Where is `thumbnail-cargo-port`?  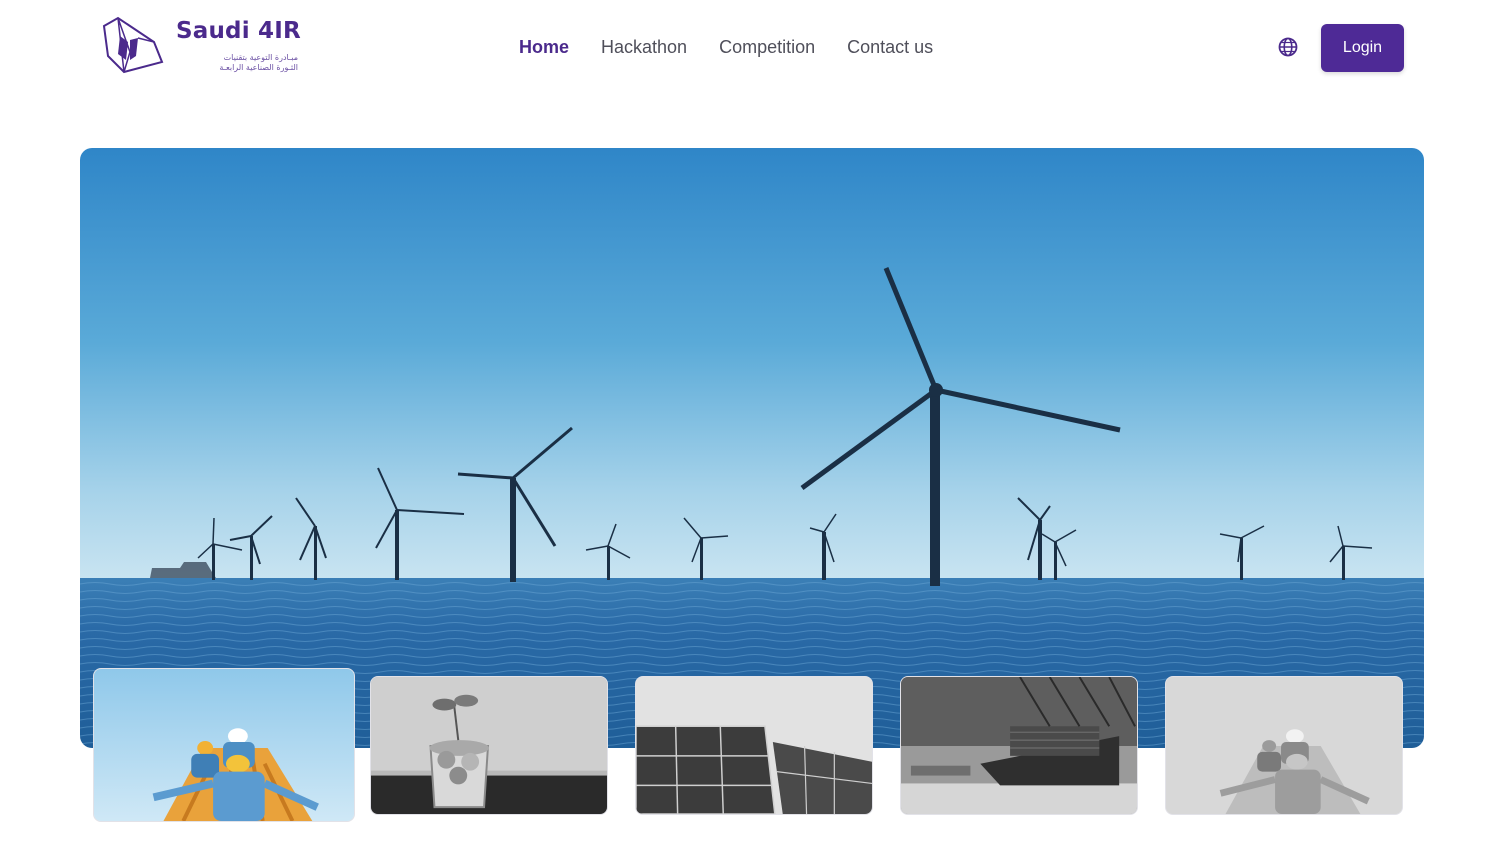 thumbnail-cargo-port is located at coordinates (1019, 745).